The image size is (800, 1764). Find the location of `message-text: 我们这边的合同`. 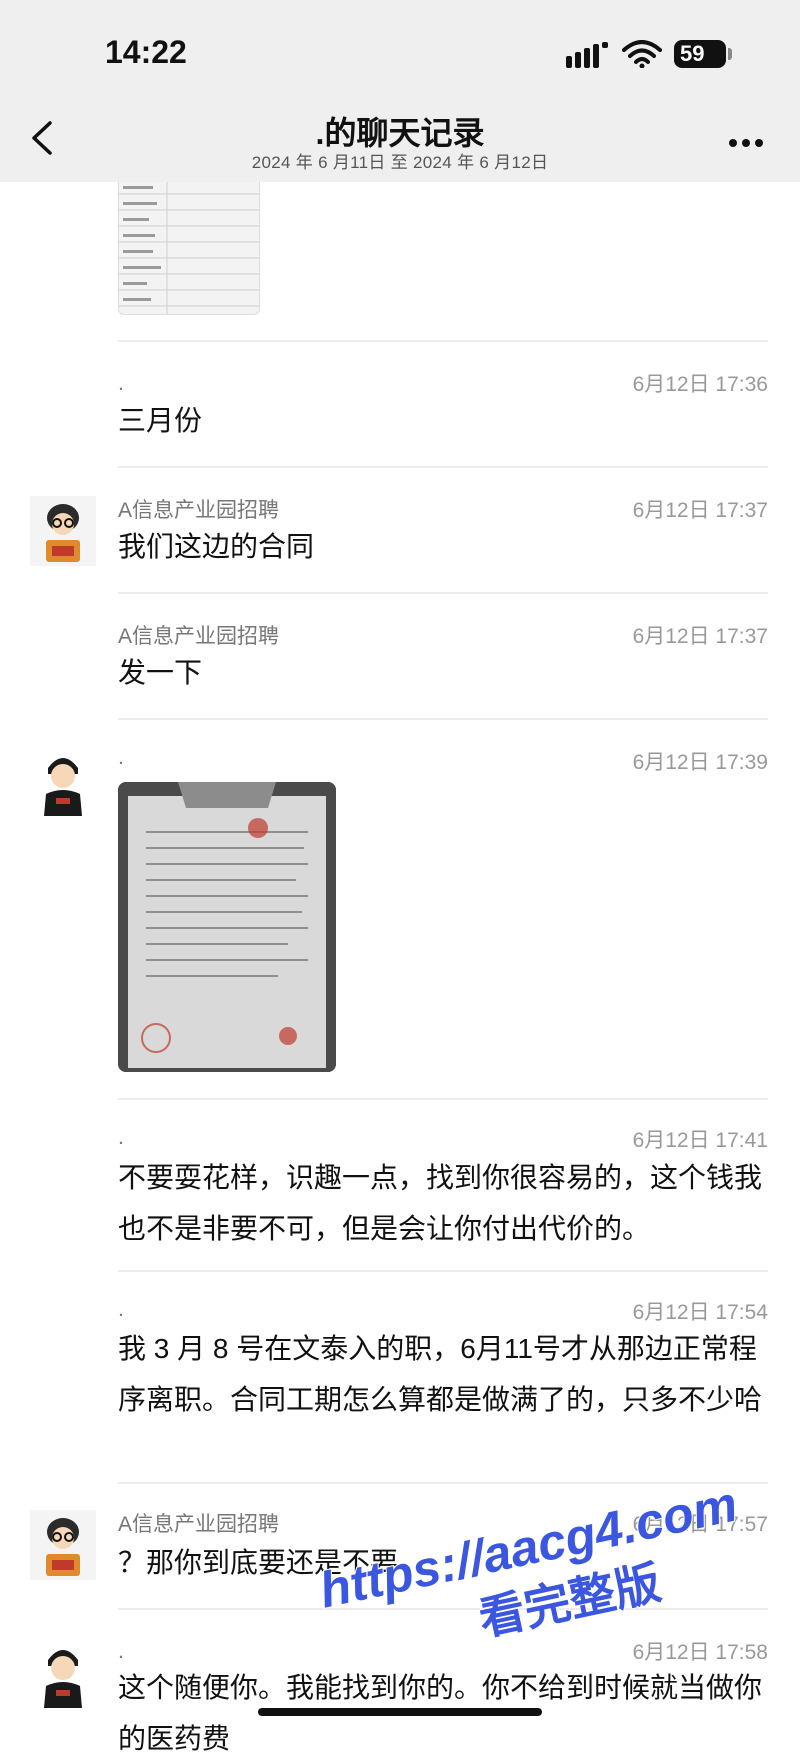

message-text: 我们这边的合同 is located at coordinates (443, 546).